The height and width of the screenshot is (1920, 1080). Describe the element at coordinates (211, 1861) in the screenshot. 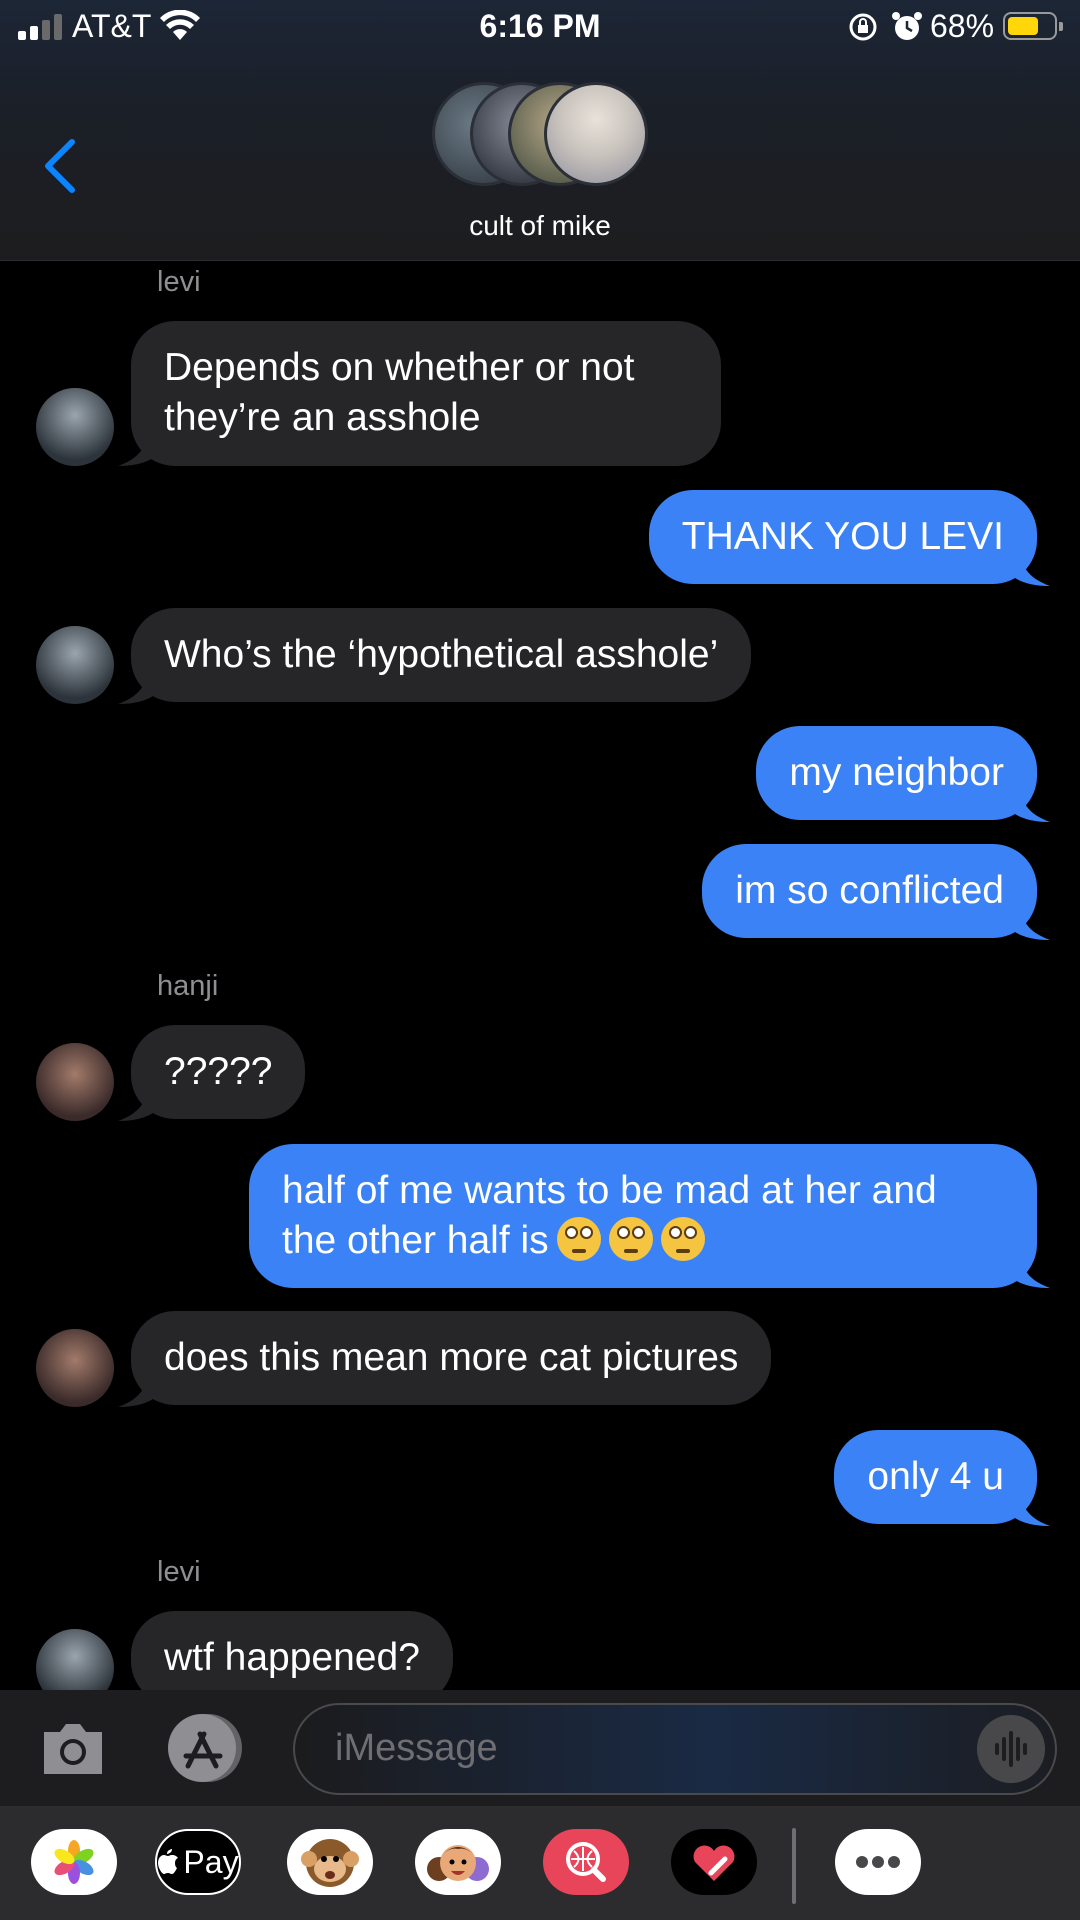

I see `apple-pay-label: Pay` at that location.